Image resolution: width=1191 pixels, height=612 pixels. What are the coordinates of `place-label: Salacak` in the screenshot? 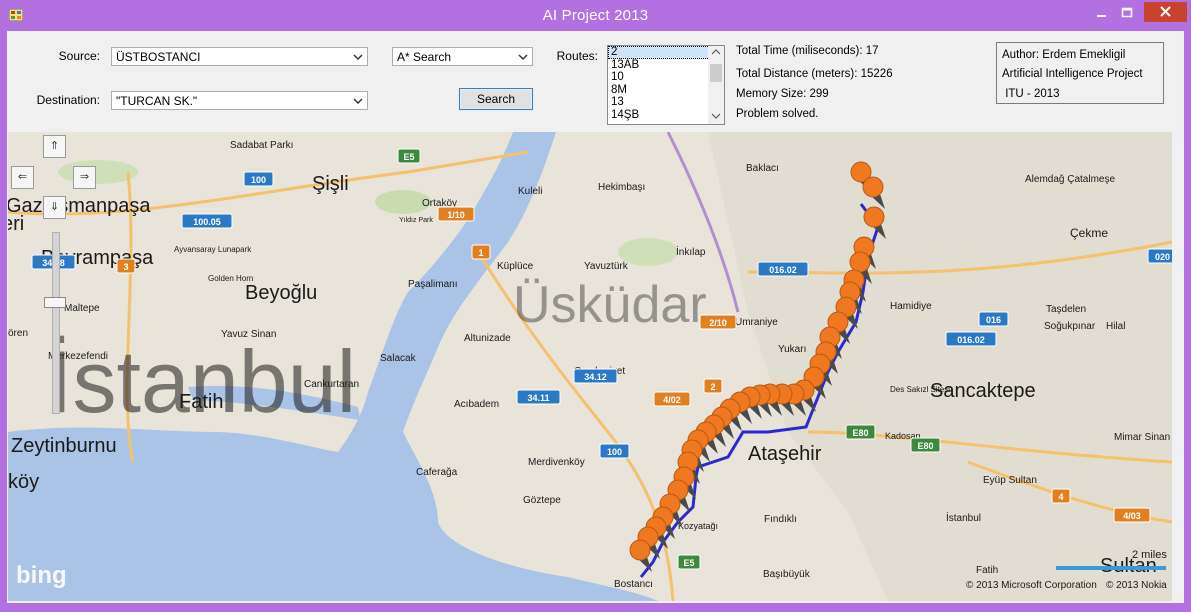 It's located at (398, 358).